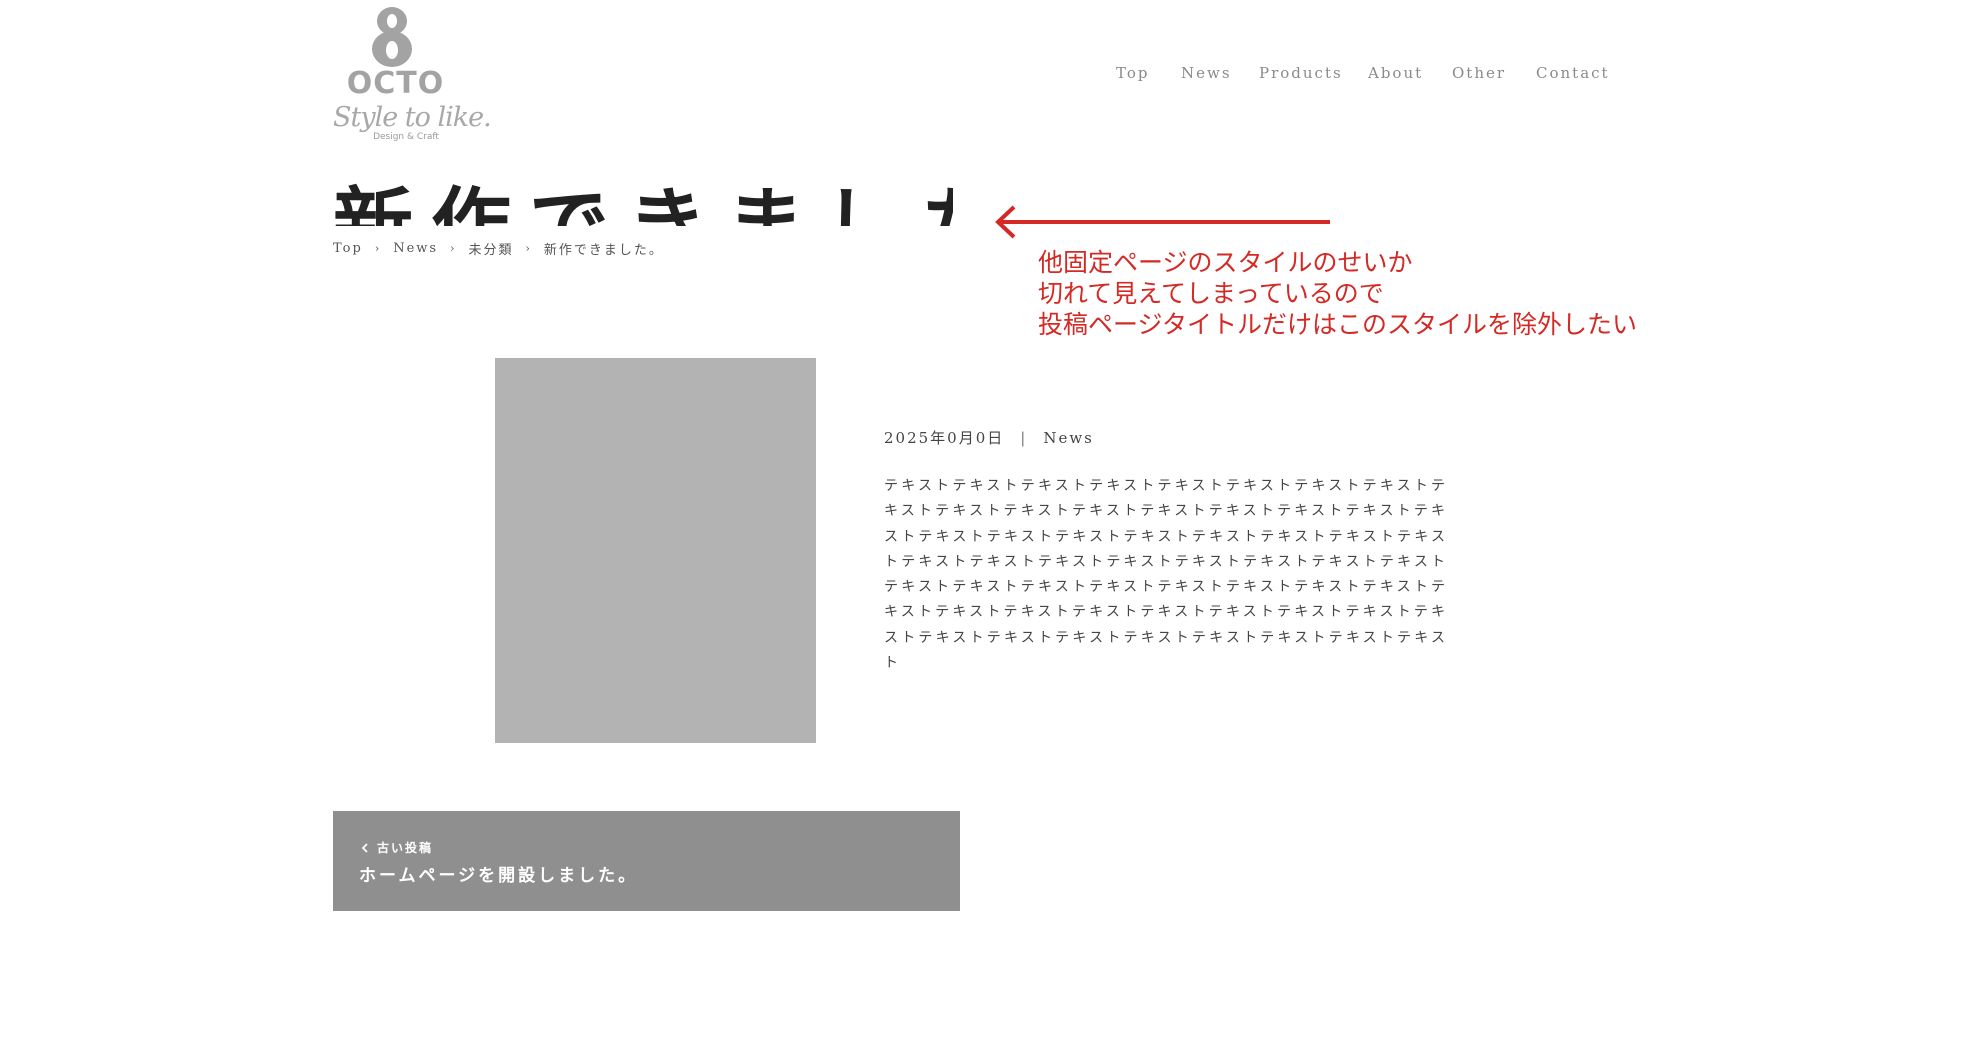  I want to click on site-logo: OCTO Style to like. Design & Craft, so click(412, 75).